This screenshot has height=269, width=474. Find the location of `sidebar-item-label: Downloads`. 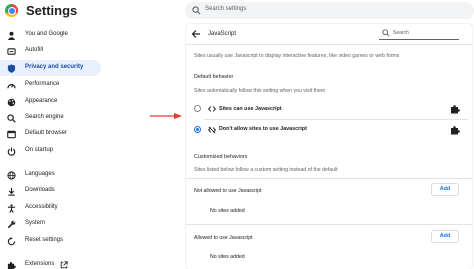

sidebar-item-label: Downloads is located at coordinates (40, 190).